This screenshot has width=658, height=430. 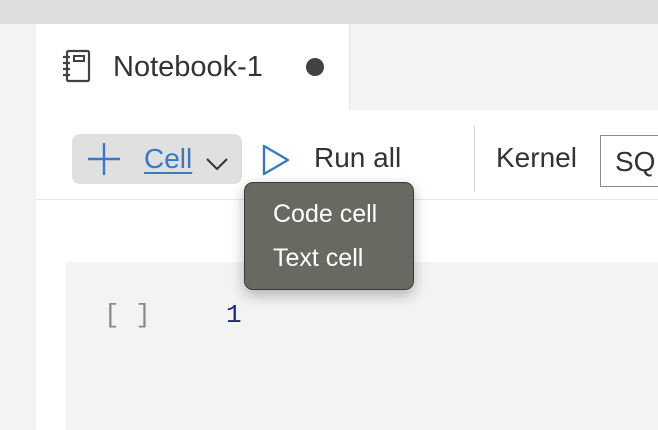 What do you see at coordinates (358, 157) in the screenshot?
I see `run-all-label: Run all` at bounding box center [358, 157].